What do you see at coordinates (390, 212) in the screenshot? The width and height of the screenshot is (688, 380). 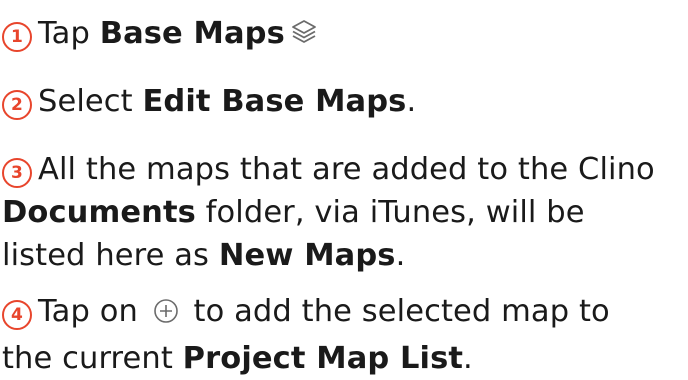 I see `step-3-text-c: folder, via iTunes, will be` at bounding box center [390, 212].